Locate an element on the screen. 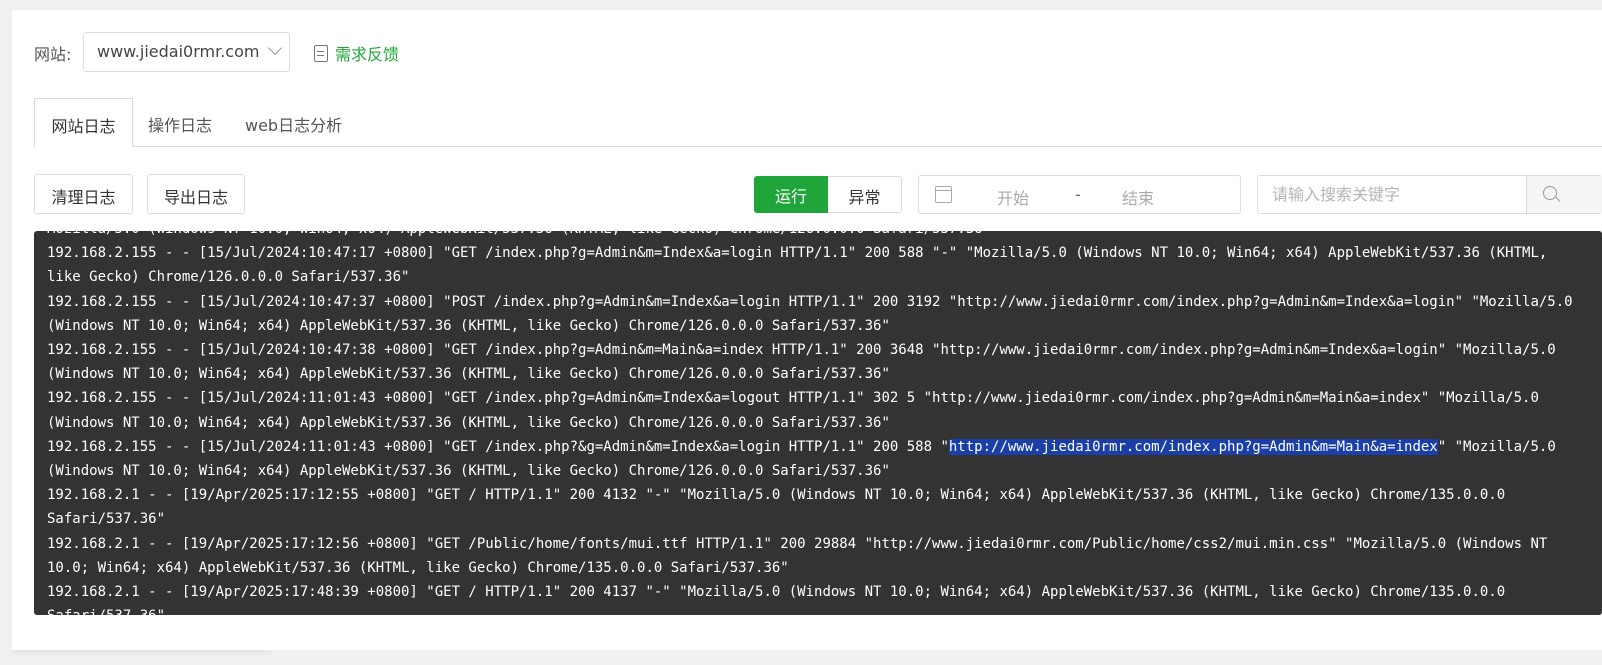 This screenshot has width=1602, height=665. tab-label: 操作日志 is located at coordinates (180, 125).